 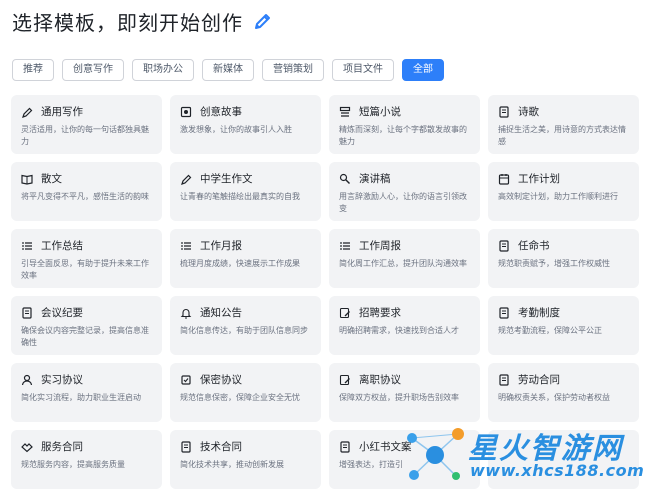 What do you see at coordinates (403, 135) in the screenshot?
I see `template-card-description: 精炼而深刻，让每个字都散发故事的魅力` at bounding box center [403, 135].